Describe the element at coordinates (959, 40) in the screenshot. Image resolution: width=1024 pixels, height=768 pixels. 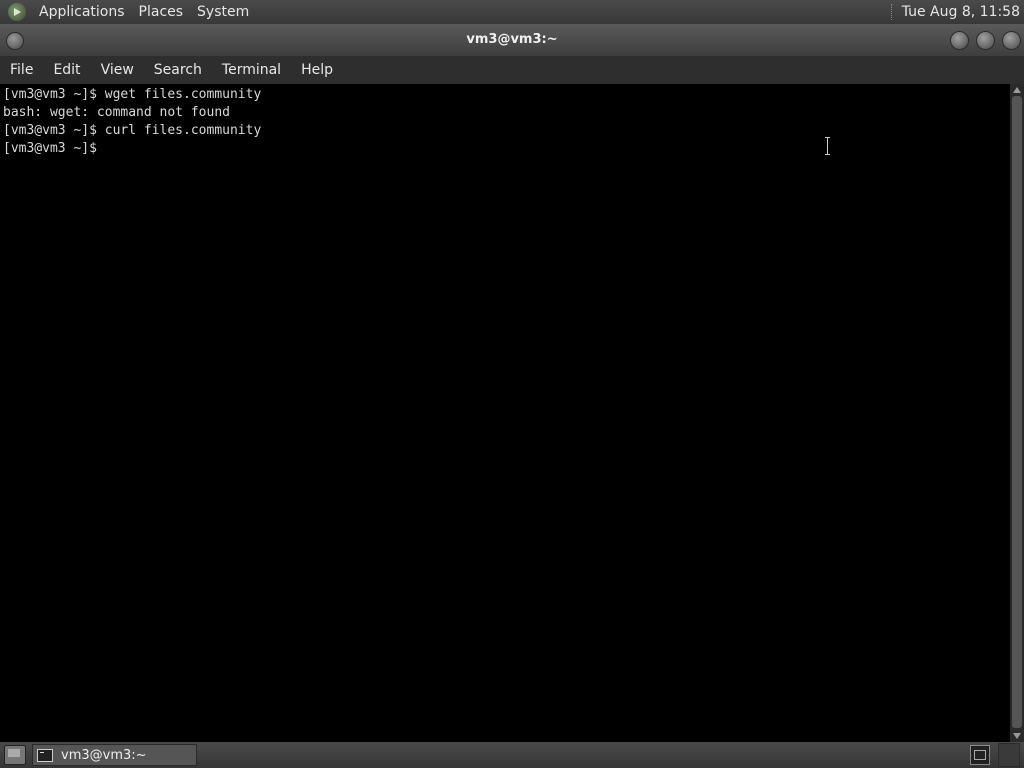
I see `minimize-button` at that location.